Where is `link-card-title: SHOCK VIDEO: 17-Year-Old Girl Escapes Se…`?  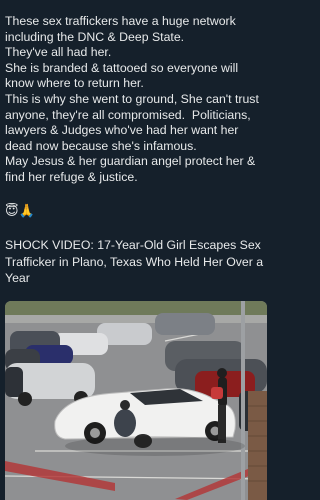
link-card-title: SHOCK VIDEO: 17-Year-Old Girl Escapes Se… is located at coordinates (136, 262).